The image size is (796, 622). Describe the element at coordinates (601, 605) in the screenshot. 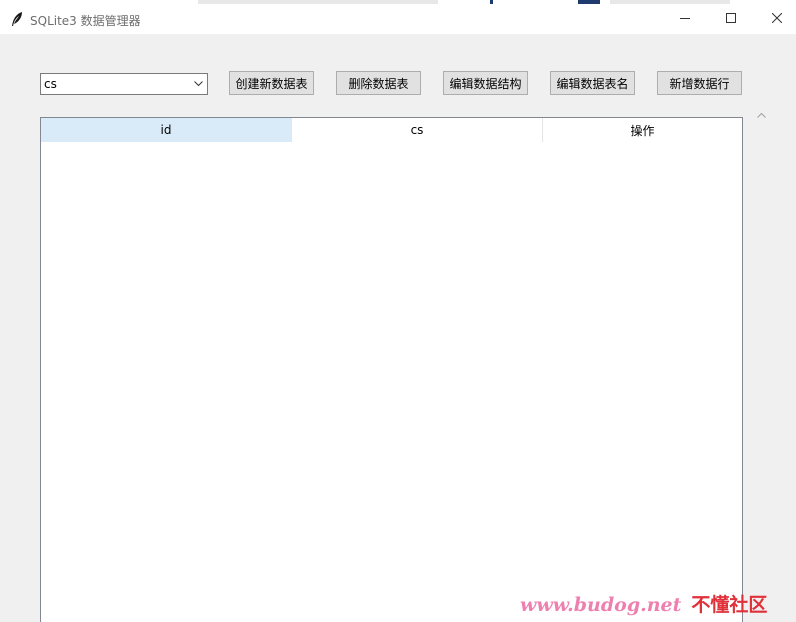

I see `watermark-url: www.budog.net` at that location.